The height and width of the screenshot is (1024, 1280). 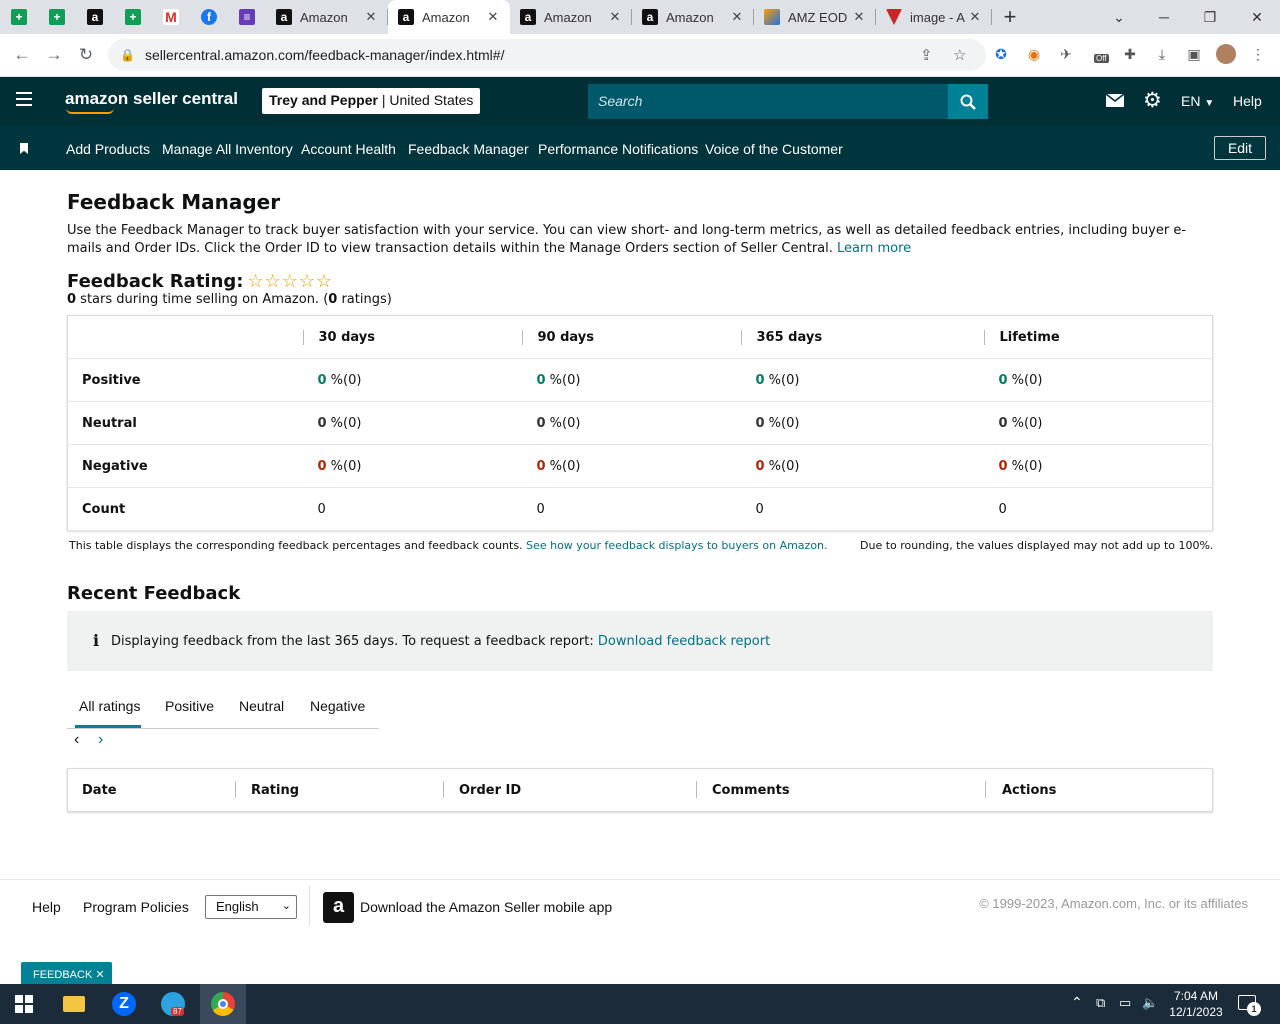 What do you see at coordinates (1247, 101) in the screenshot?
I see `help-link: Help` at bounding box center [1247, 101].